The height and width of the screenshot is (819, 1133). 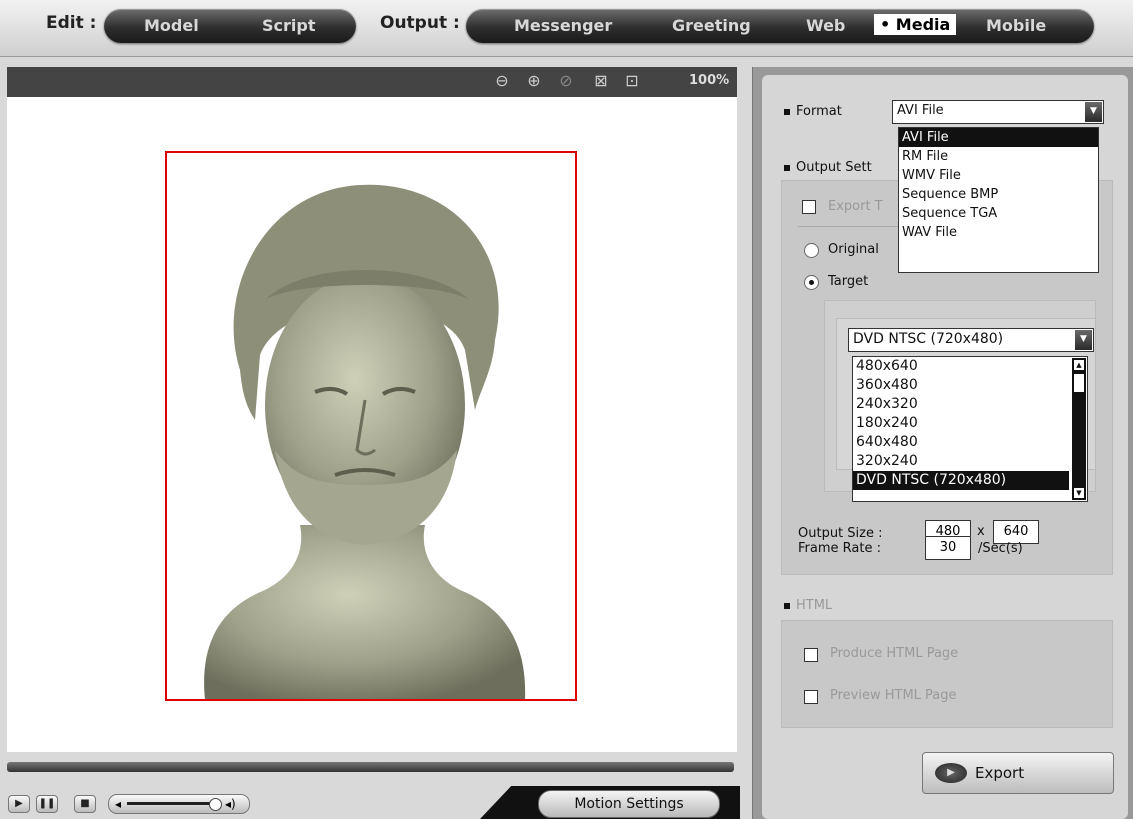 I want to click on original-radio, so click(x=811, y=250).